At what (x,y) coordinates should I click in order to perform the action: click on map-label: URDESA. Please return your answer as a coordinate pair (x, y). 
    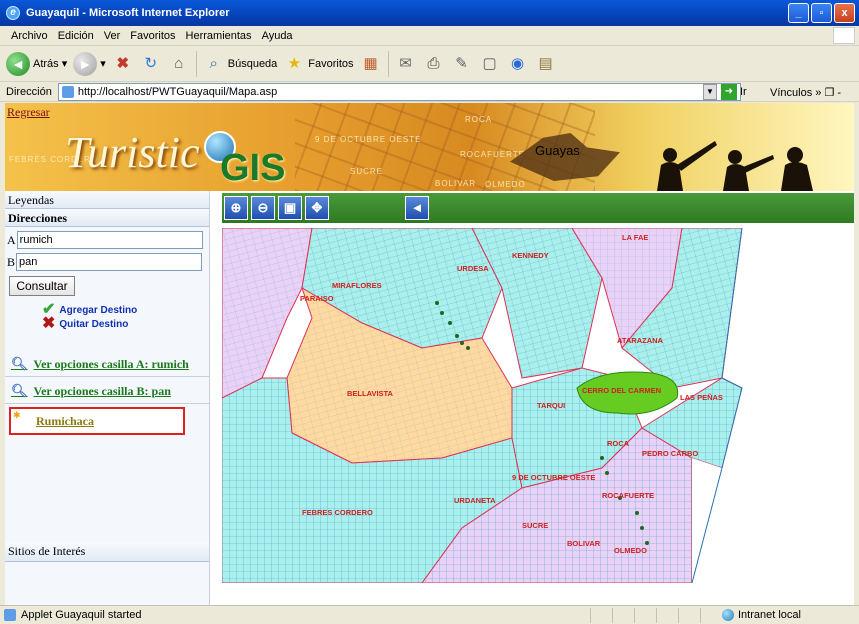
    Looking at the image, I should click on (473, 268).